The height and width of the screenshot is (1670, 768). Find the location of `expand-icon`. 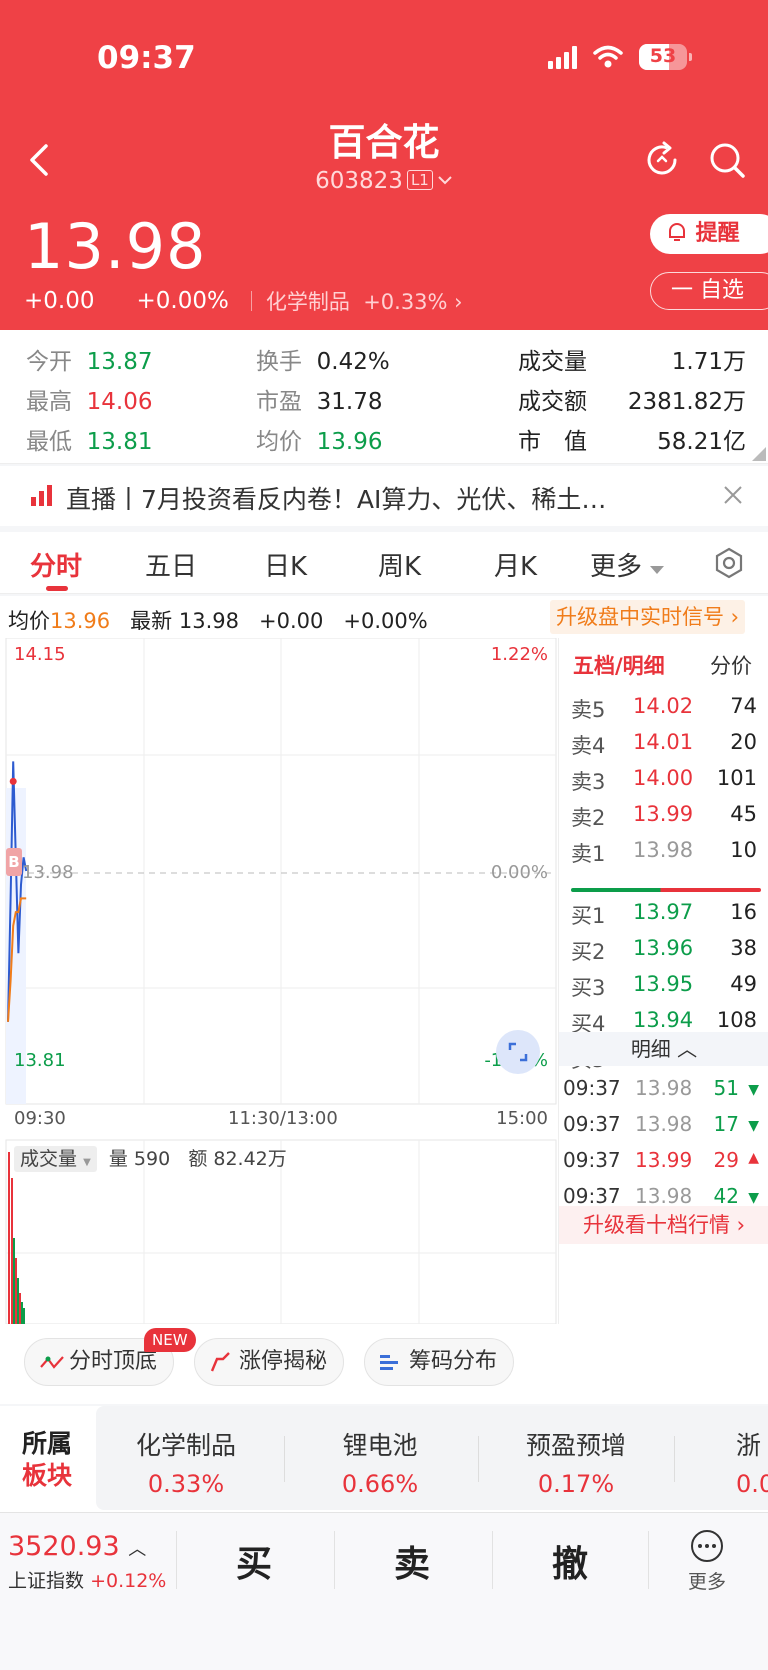

expand-icon is located at coordinates (518, 1052).